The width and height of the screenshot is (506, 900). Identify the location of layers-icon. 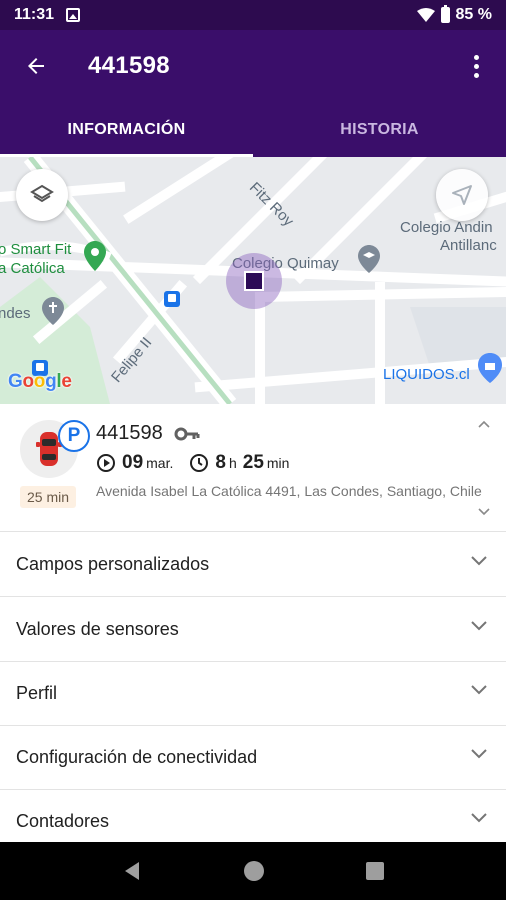
(42, 193).